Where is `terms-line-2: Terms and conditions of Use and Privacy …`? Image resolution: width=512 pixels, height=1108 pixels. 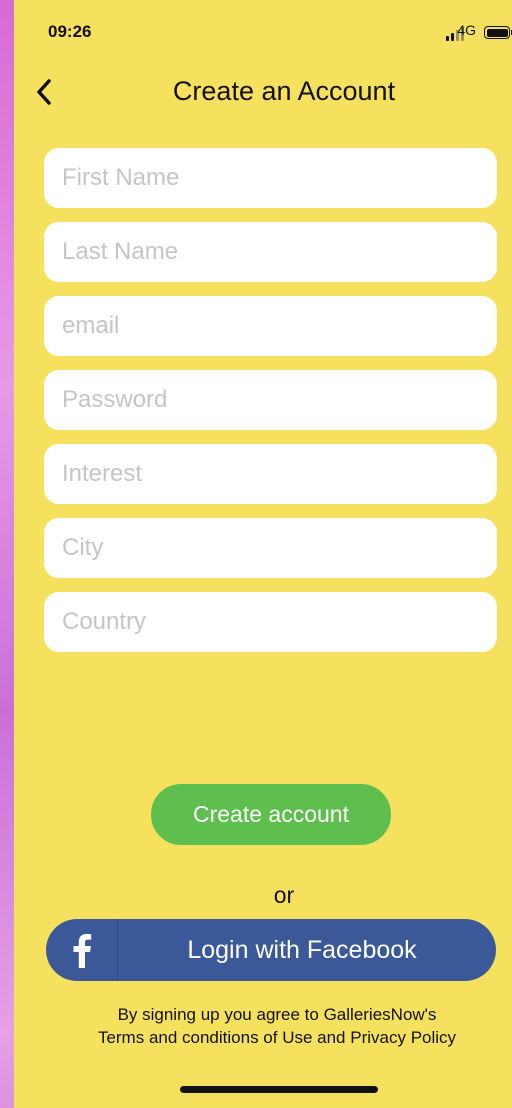 terms-line-2: Terms and conditions of Use and Privacy … is located at coordinates (263, 1037).